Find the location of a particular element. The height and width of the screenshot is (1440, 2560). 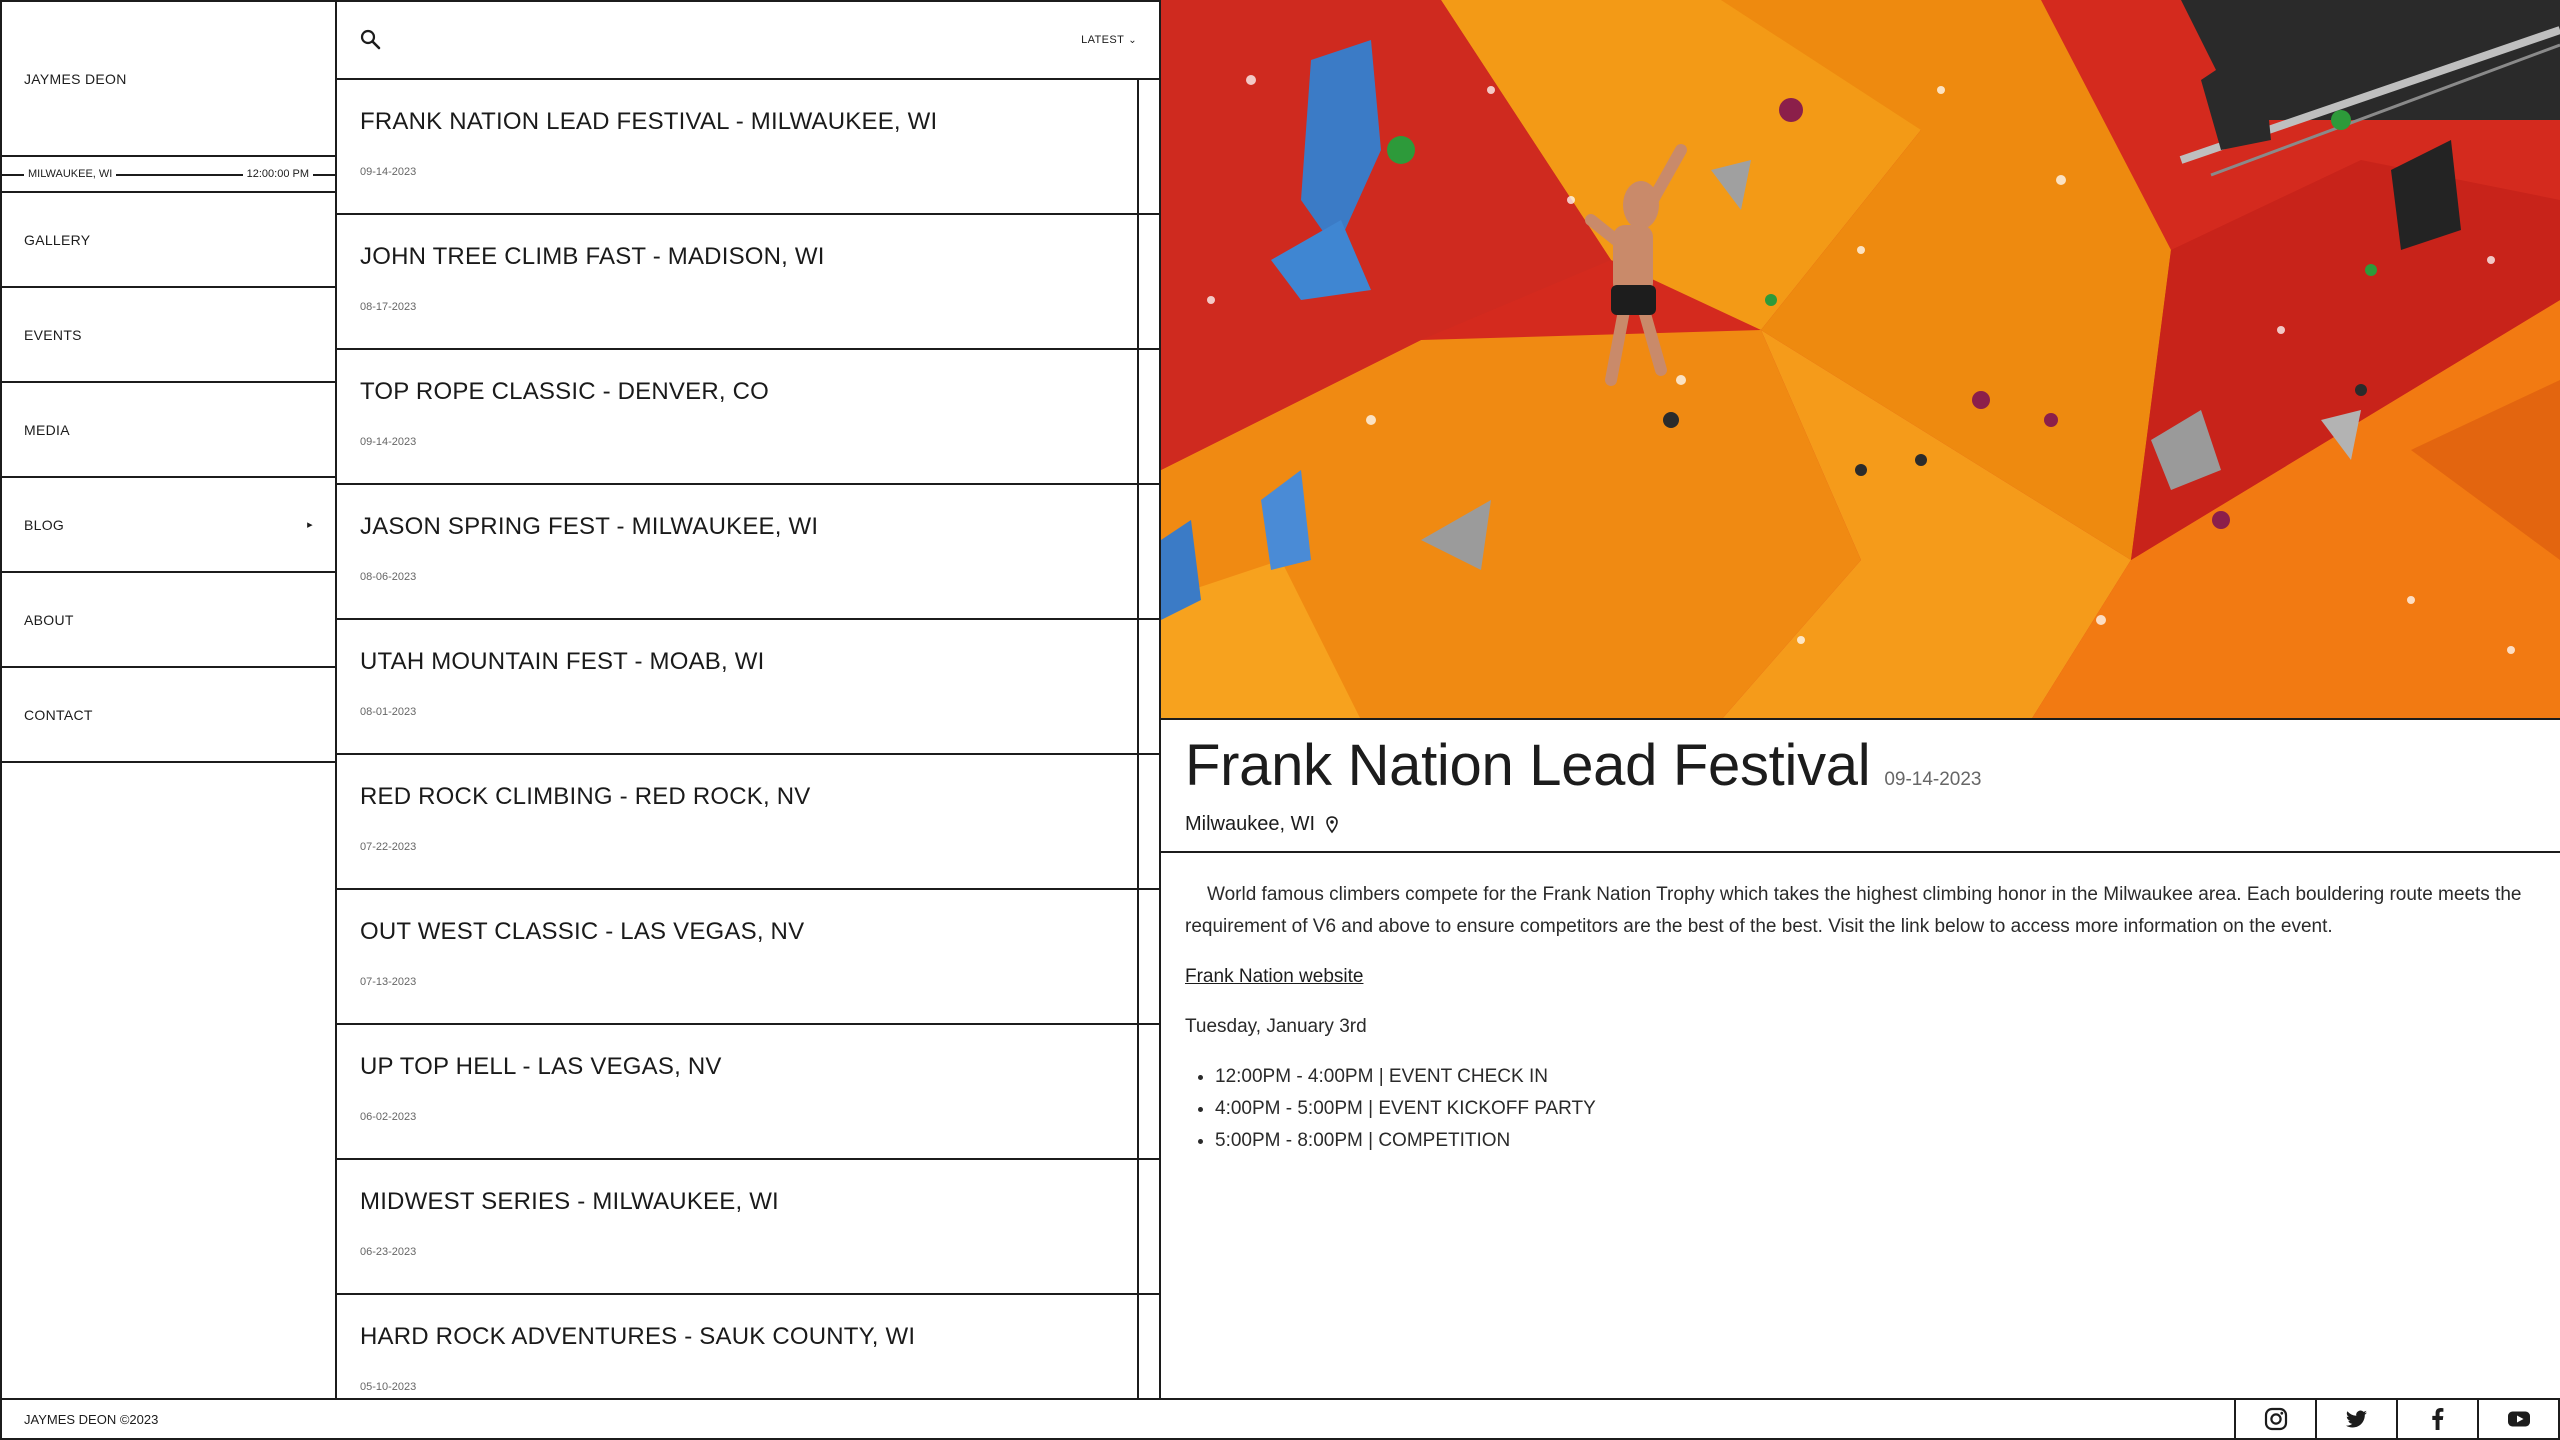

event-list-title: OUT WEST CLASSIC - LAS VEGAS, NV is located at coordinates (582, 931).